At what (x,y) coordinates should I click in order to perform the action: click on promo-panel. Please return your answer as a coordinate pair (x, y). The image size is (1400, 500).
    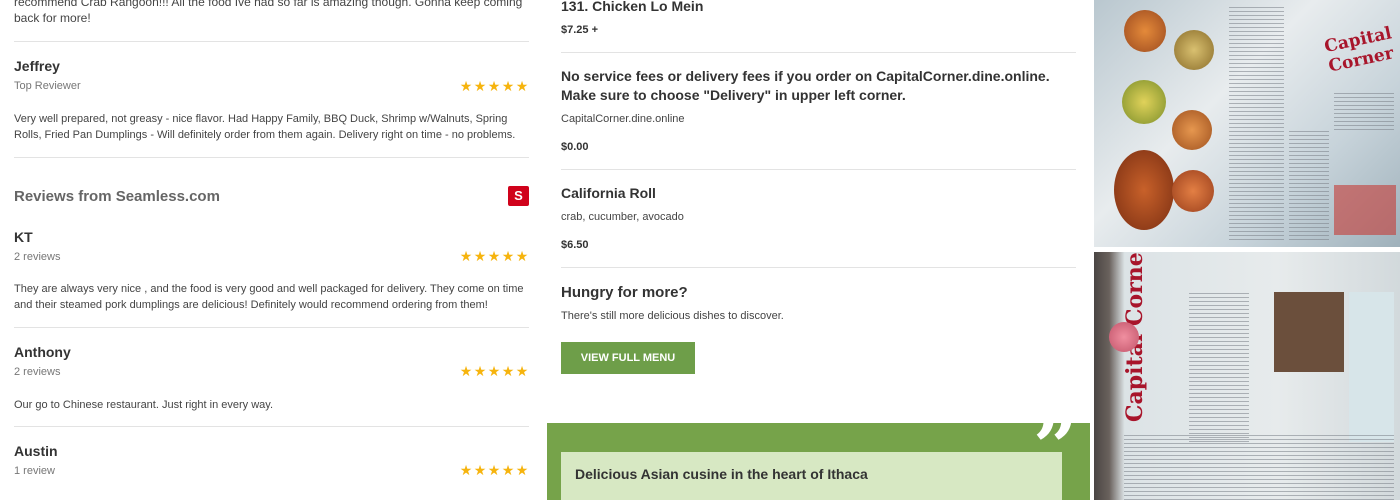
    Looking at the image, I should click on (1371, 367).